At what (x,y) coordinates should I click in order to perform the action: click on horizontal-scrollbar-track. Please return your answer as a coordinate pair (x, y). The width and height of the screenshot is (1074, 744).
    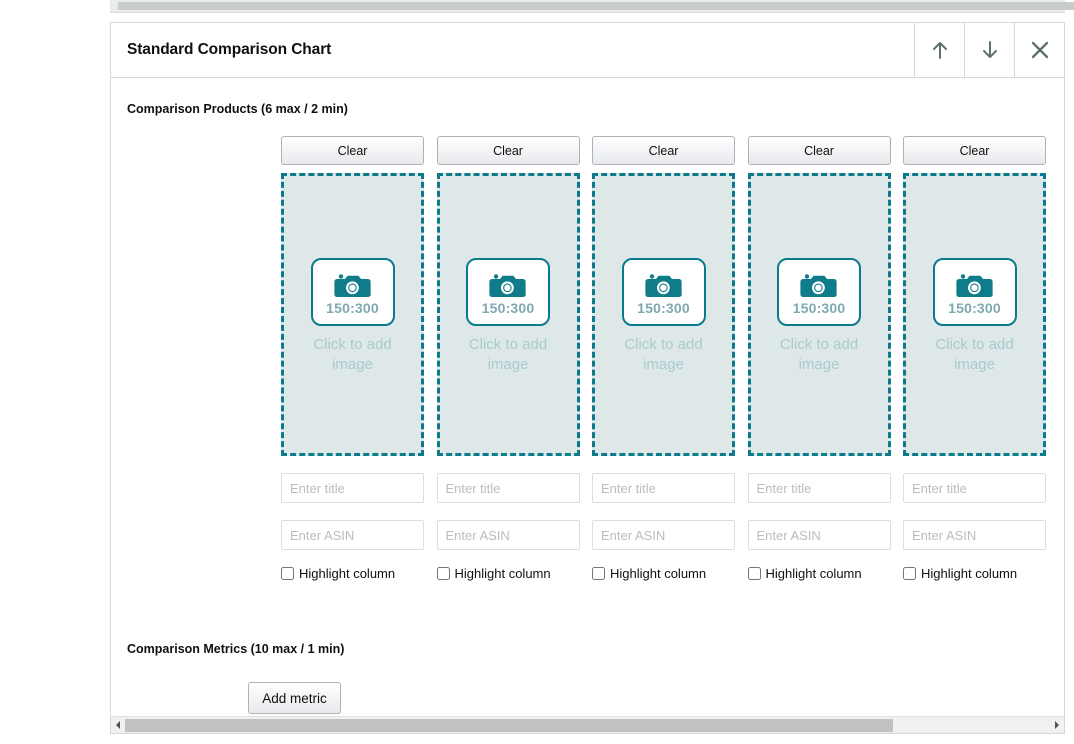
    Looking at the image, I should click on (587, 725).